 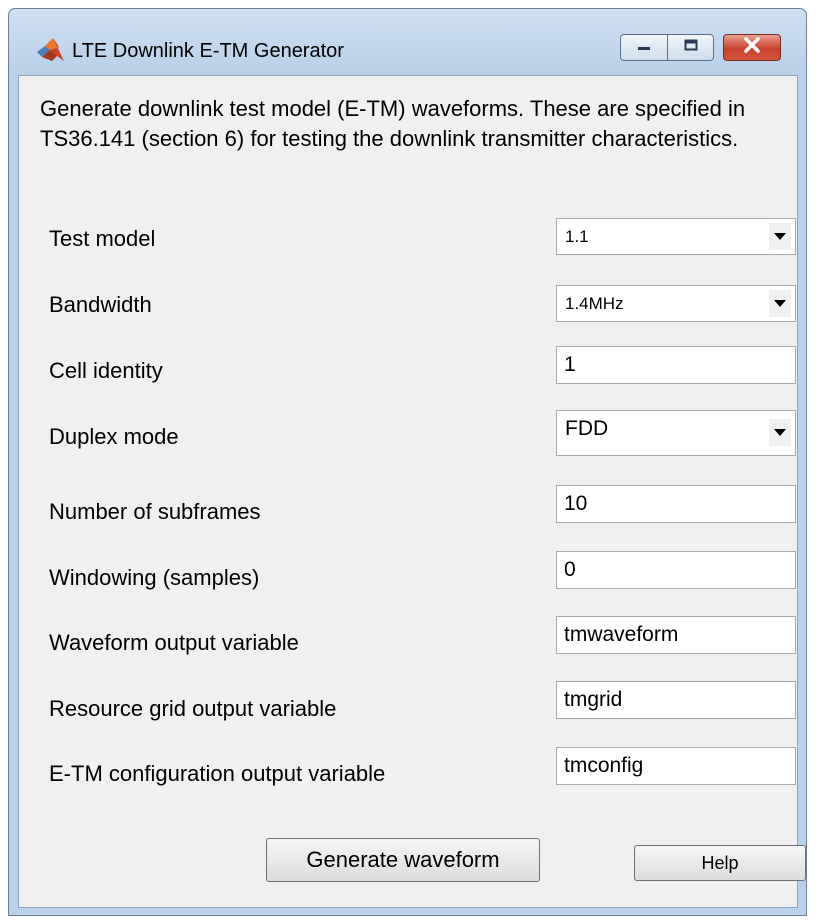 I want to click on num-subframes-field, so click(x=676, y=504).